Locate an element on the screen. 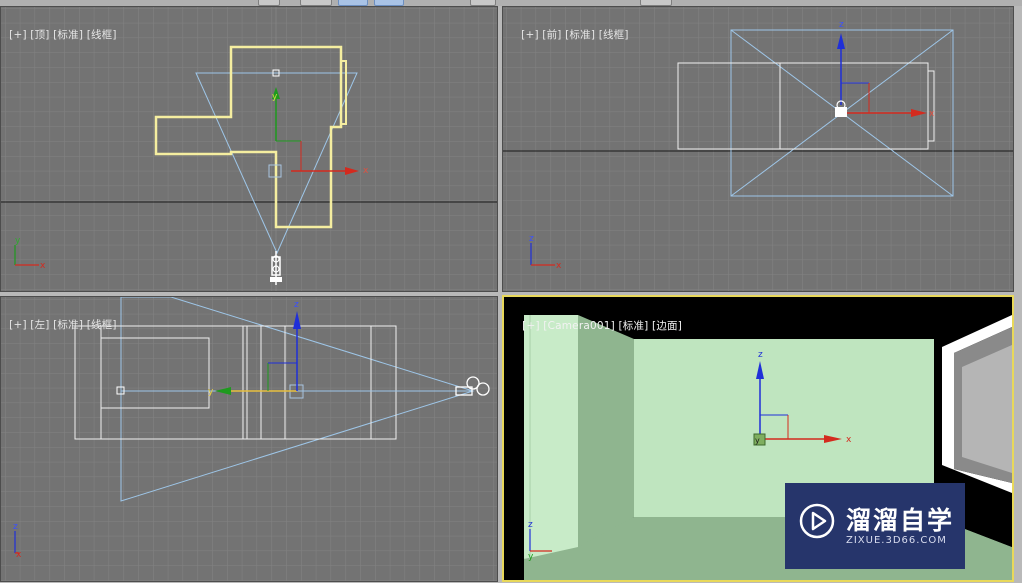 Image resolution: width=1022 pixels, height=583 pixels. viewport-label: [+] [Camera001] [标准] [边面] is located at coordinates (595, 325).